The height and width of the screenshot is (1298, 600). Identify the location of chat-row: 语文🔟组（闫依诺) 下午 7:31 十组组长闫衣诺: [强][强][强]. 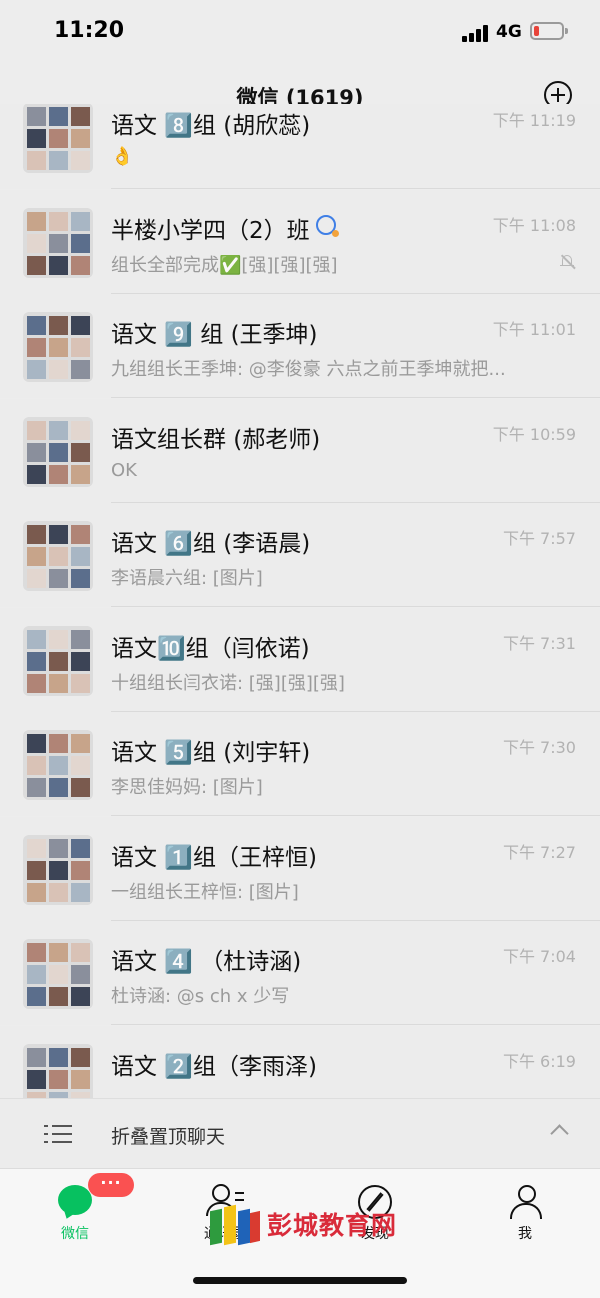
(300, 659).